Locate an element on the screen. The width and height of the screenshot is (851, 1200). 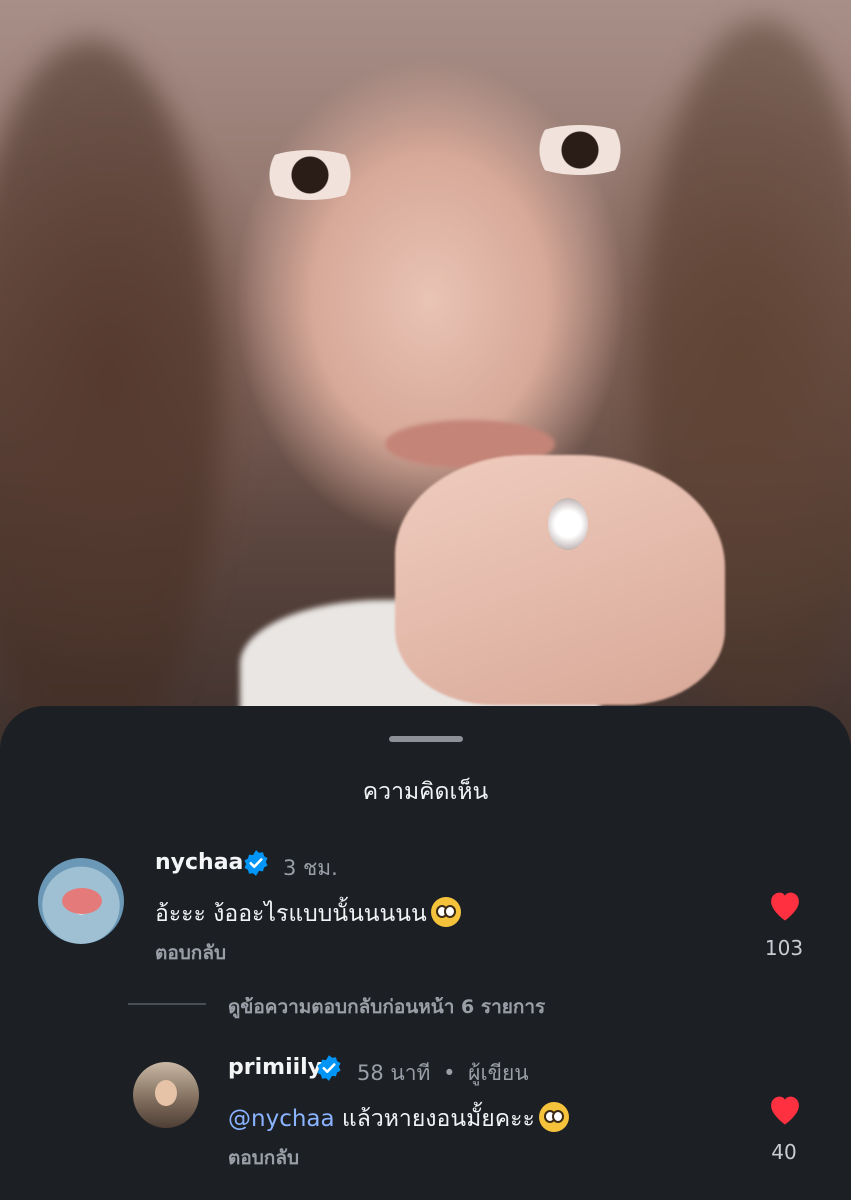
view-previous-replies-link: ดูข้อความตอบกลับก่อนหน้า 6 รายการ is located at coordinates (386, 1007).